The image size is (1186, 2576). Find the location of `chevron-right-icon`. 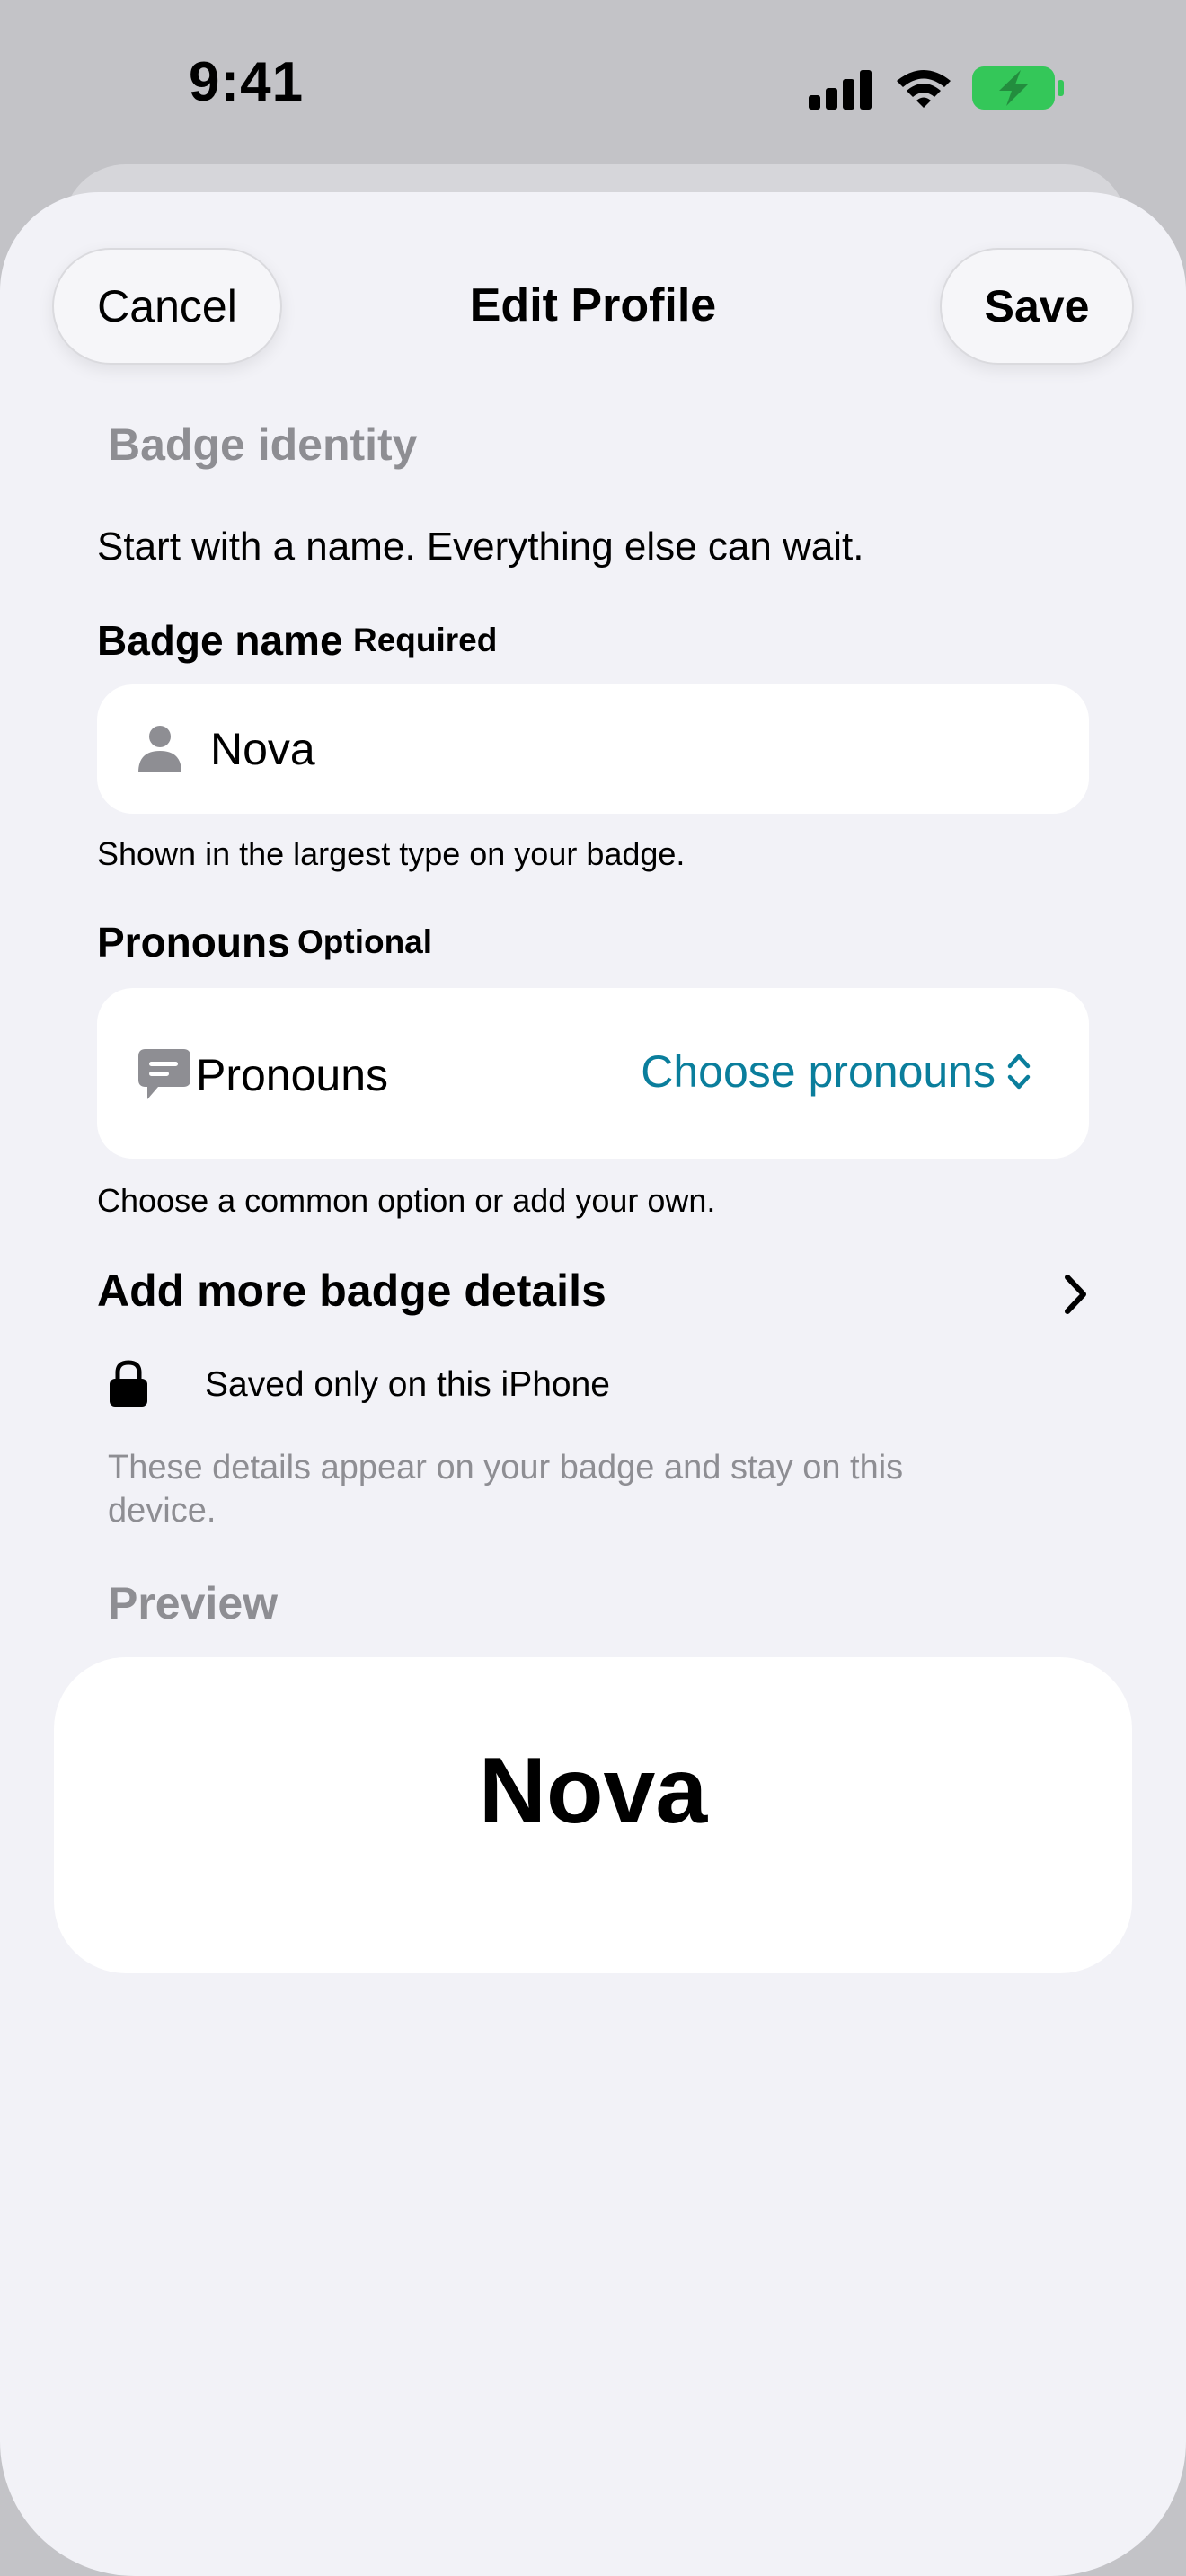

chevron-right-icon is located at coordinates (1075, 1294).